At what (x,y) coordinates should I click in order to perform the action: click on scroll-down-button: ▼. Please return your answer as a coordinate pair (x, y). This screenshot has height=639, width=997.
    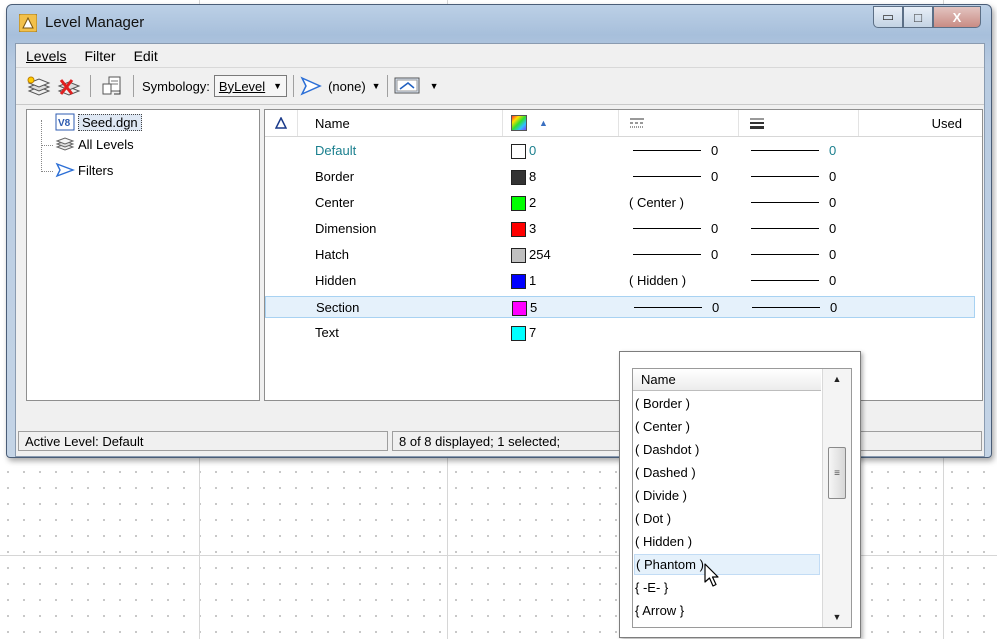
    Looking at the image, I should click on (837, 617).